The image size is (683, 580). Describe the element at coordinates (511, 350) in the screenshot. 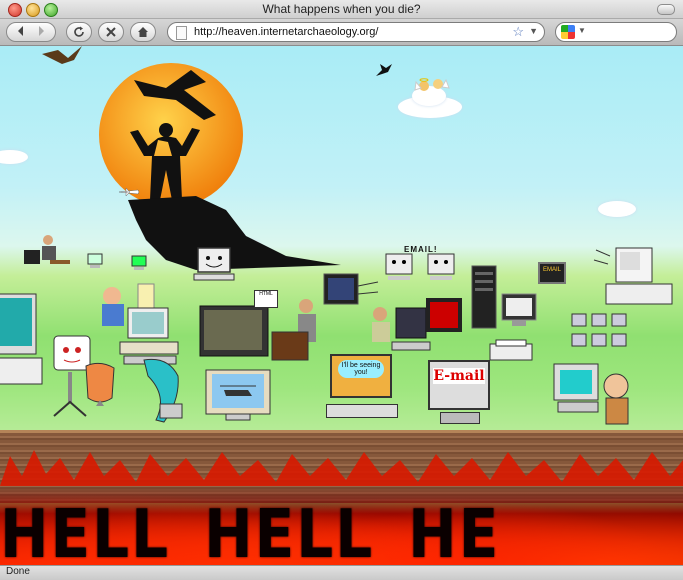

I see `printer-clipart` at that location.